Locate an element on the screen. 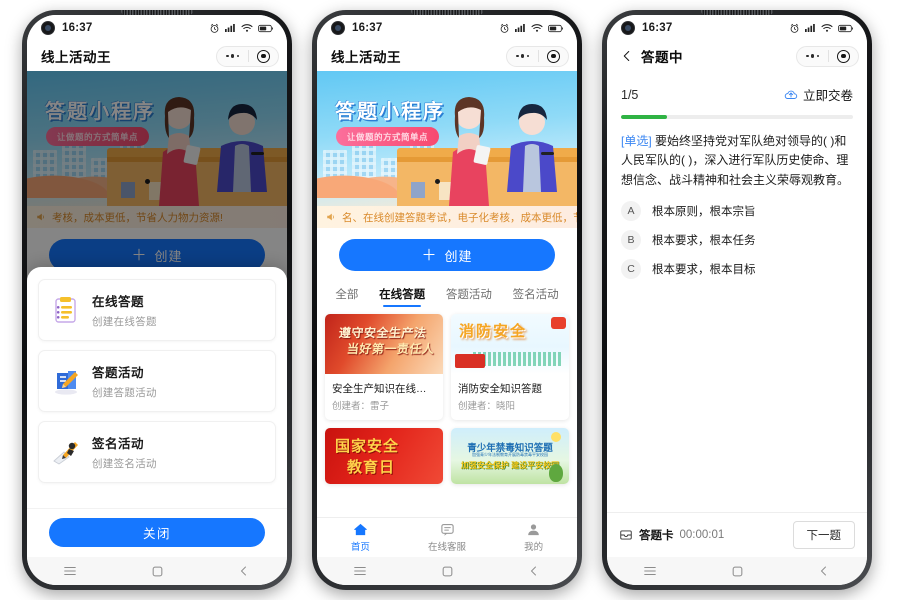  user-profile-icon is located at coordinates (533, 530).